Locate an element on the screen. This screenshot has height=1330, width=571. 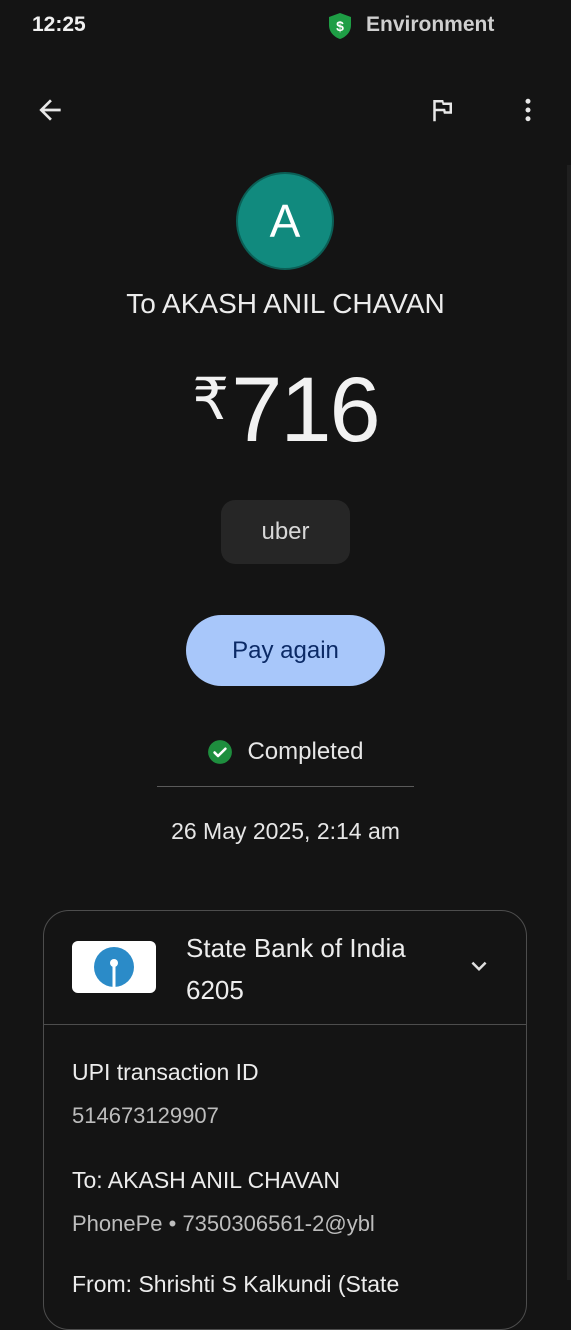
currency-symbol: ₹ is located at coordinates (211, 399).